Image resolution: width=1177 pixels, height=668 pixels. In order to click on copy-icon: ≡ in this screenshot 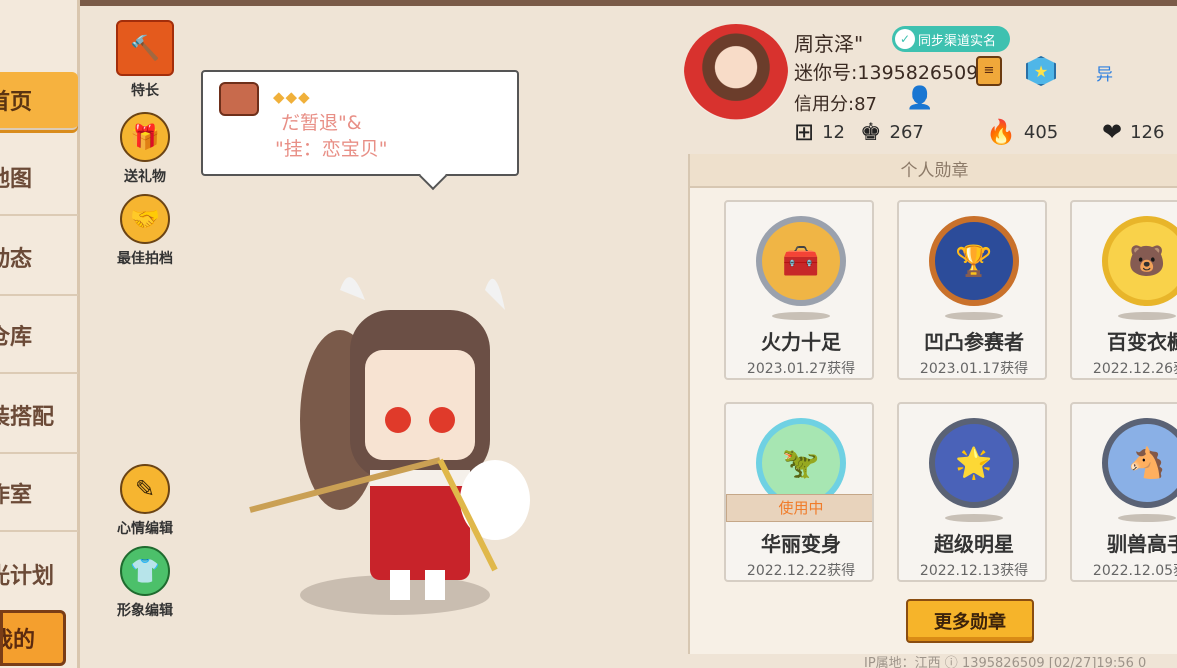, I will do `click(989, 71)`.